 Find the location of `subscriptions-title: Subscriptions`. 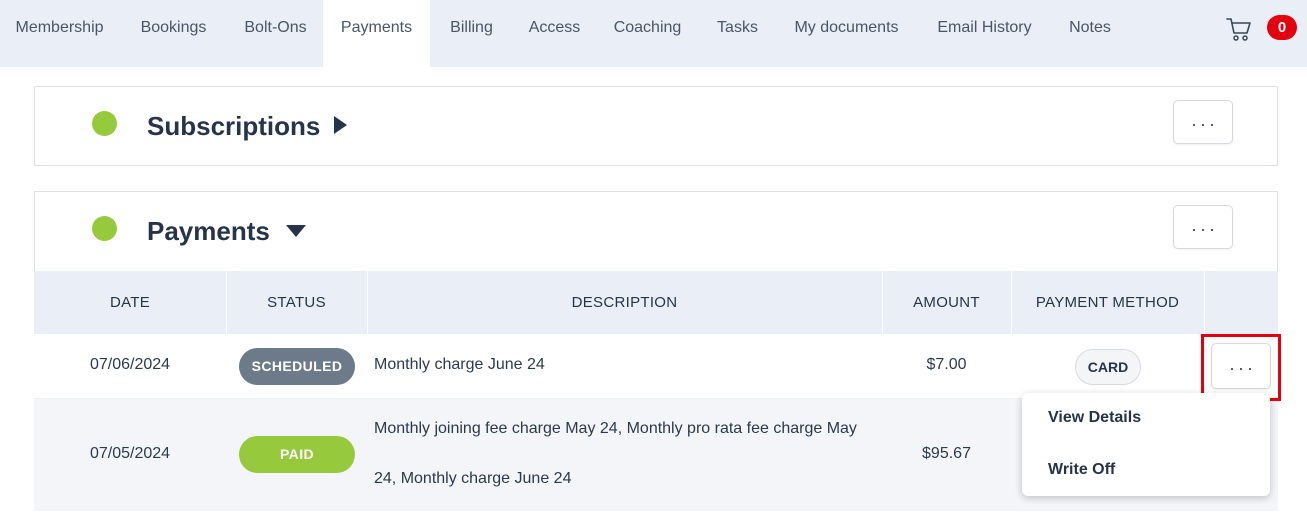

subscriptions-title: Subscriptions is located at coordinates (233, 126).